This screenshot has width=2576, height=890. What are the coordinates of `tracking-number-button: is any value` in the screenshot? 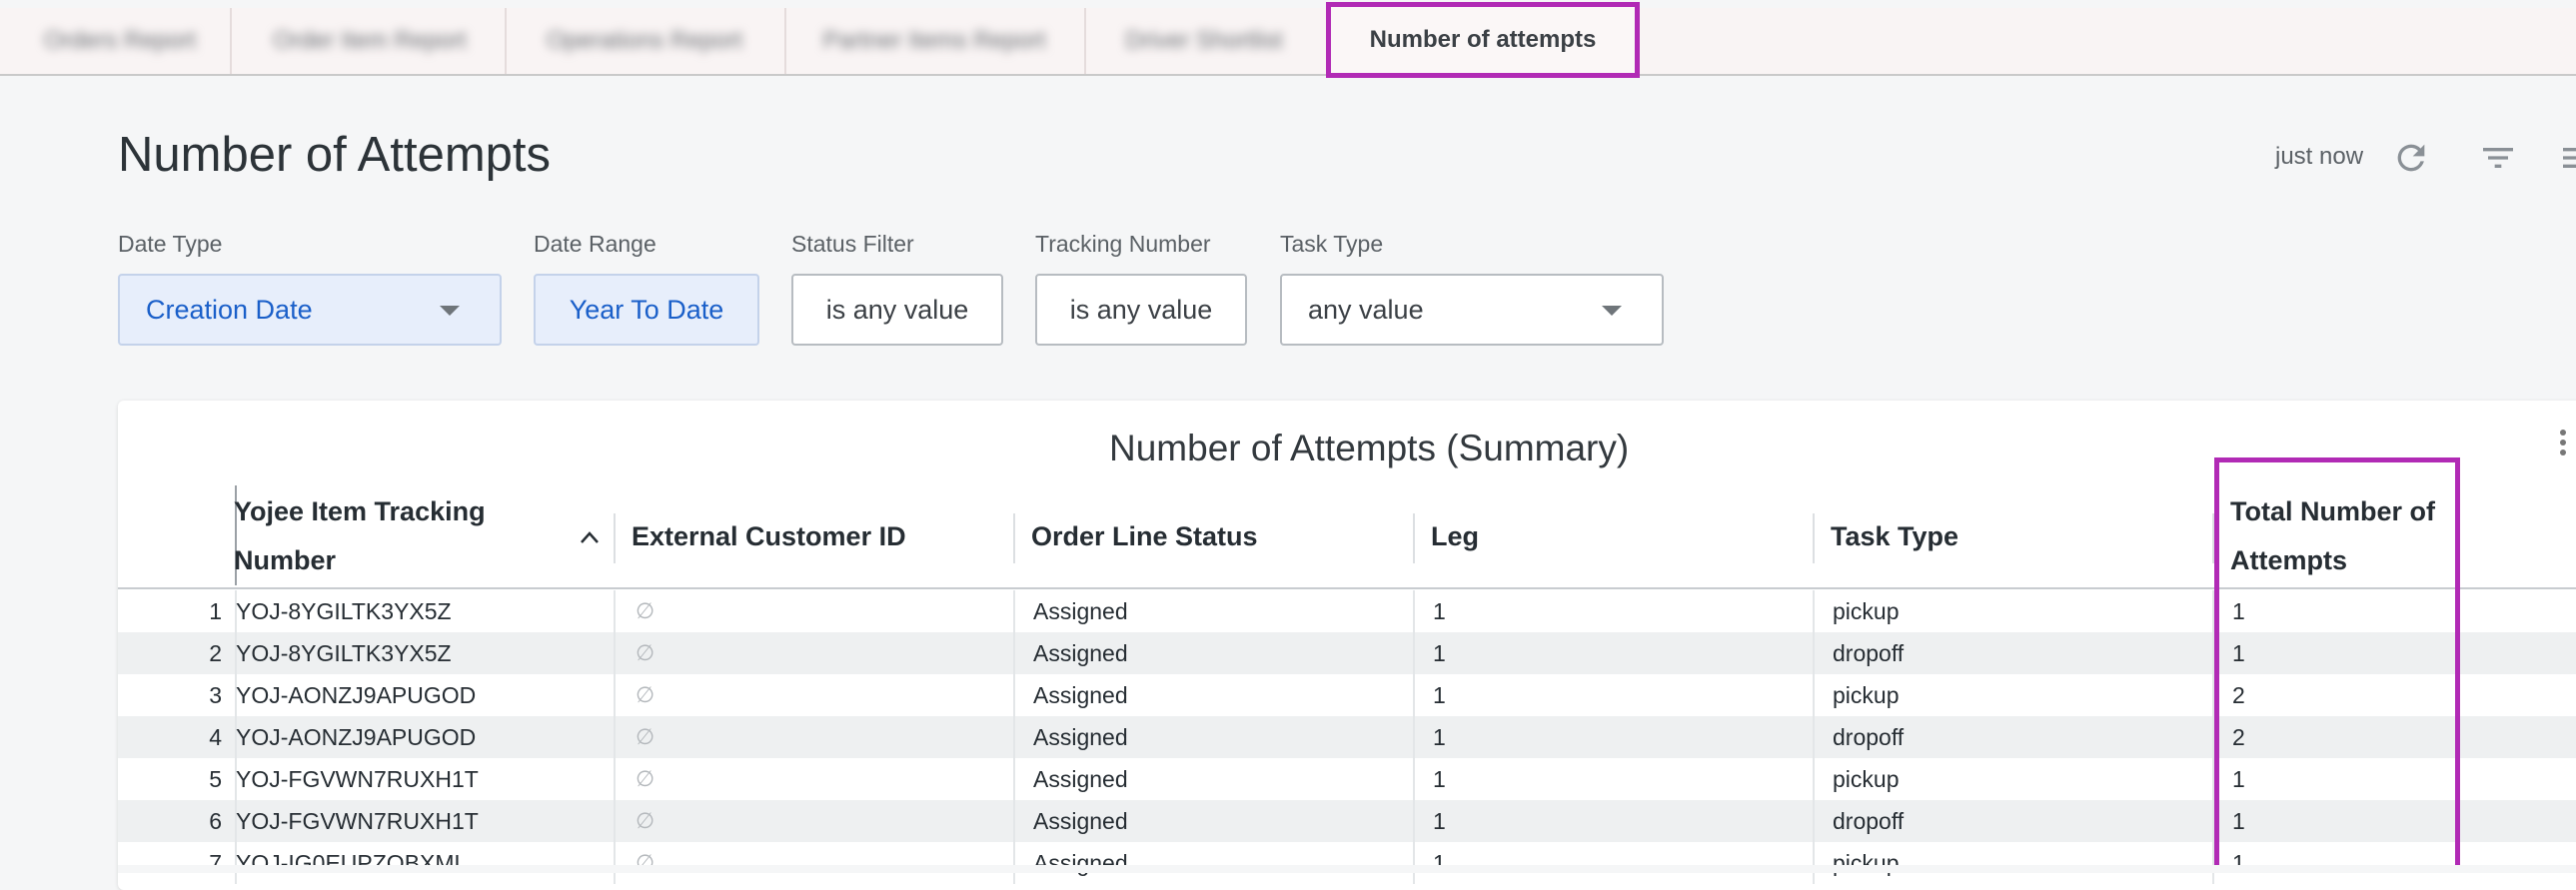 It's located at (1141, 310).